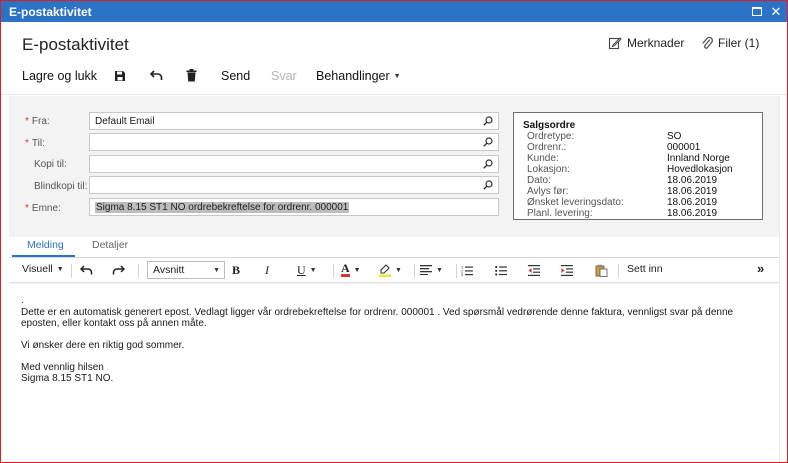 The height and width of the screenshot is (463, 788). I want to click on actions-dropdown: Behandlinger ▼, so click(358, 76).